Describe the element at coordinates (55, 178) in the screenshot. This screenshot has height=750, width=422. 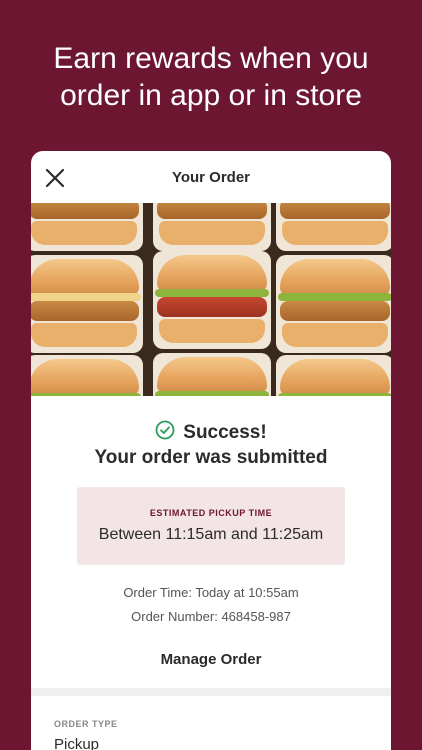
I see `close-icon` at that location.